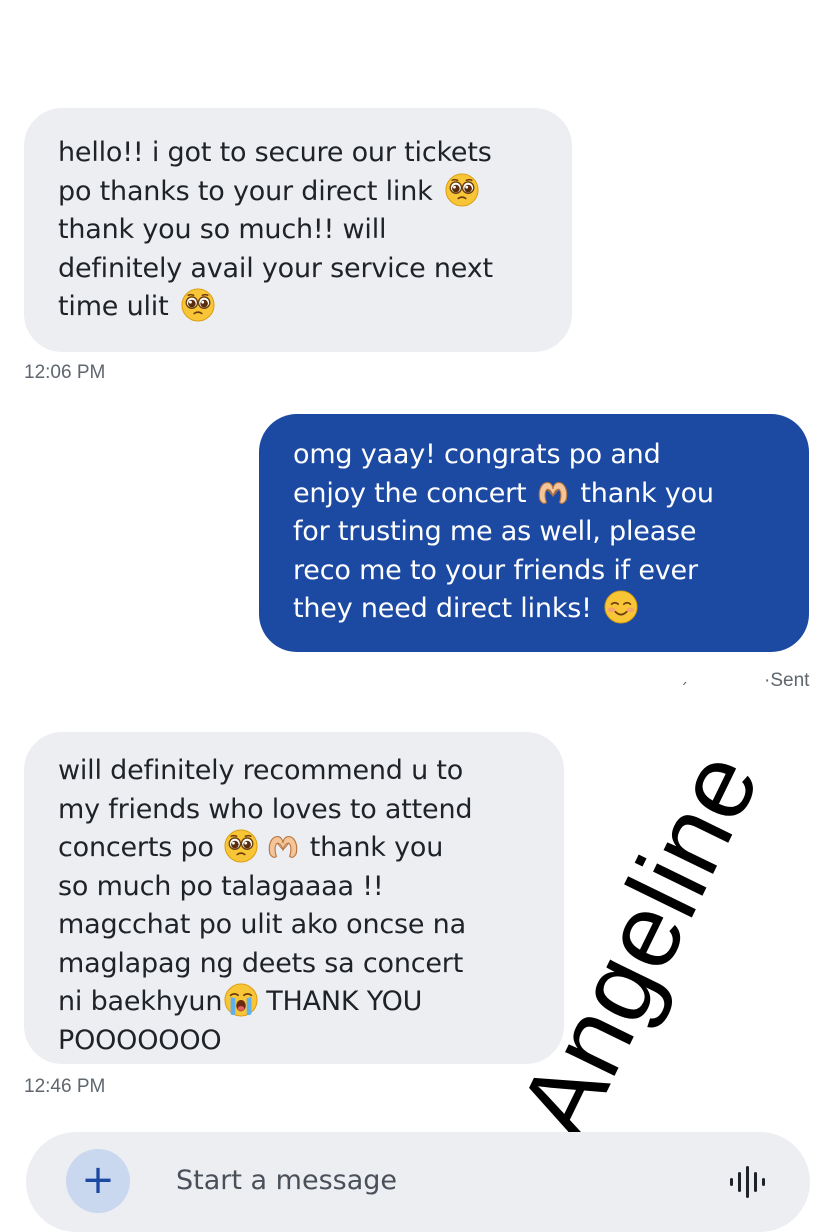 The width and height of the screenshot is (837, 1232). What do you see at coordinates (65, 372) in the screenshot?
I see `message-timestamp: 12:06 PM` at bounding box center [65, 372].